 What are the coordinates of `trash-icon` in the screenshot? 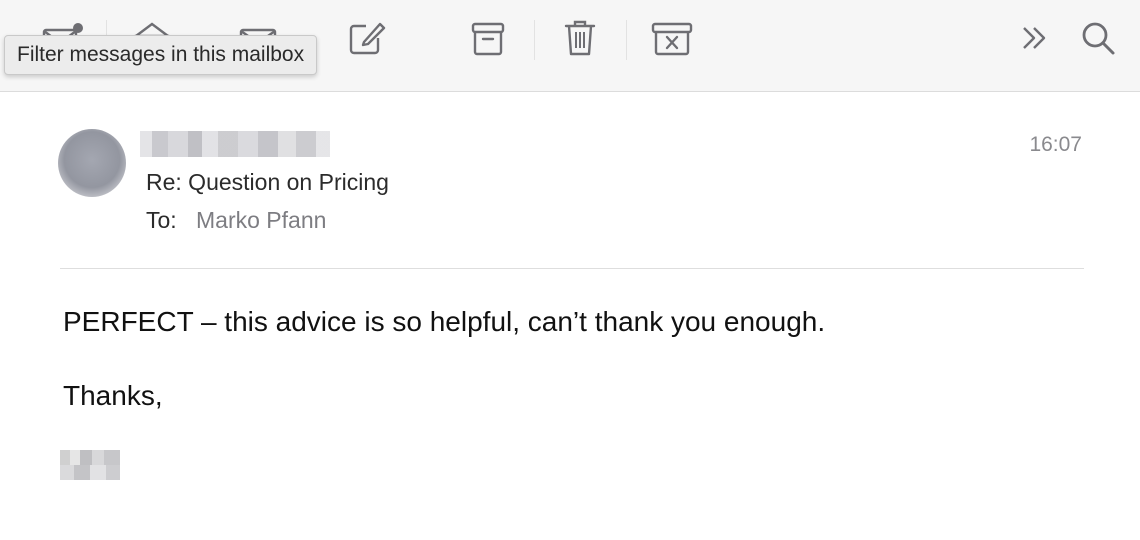 It's located at (580, 38).